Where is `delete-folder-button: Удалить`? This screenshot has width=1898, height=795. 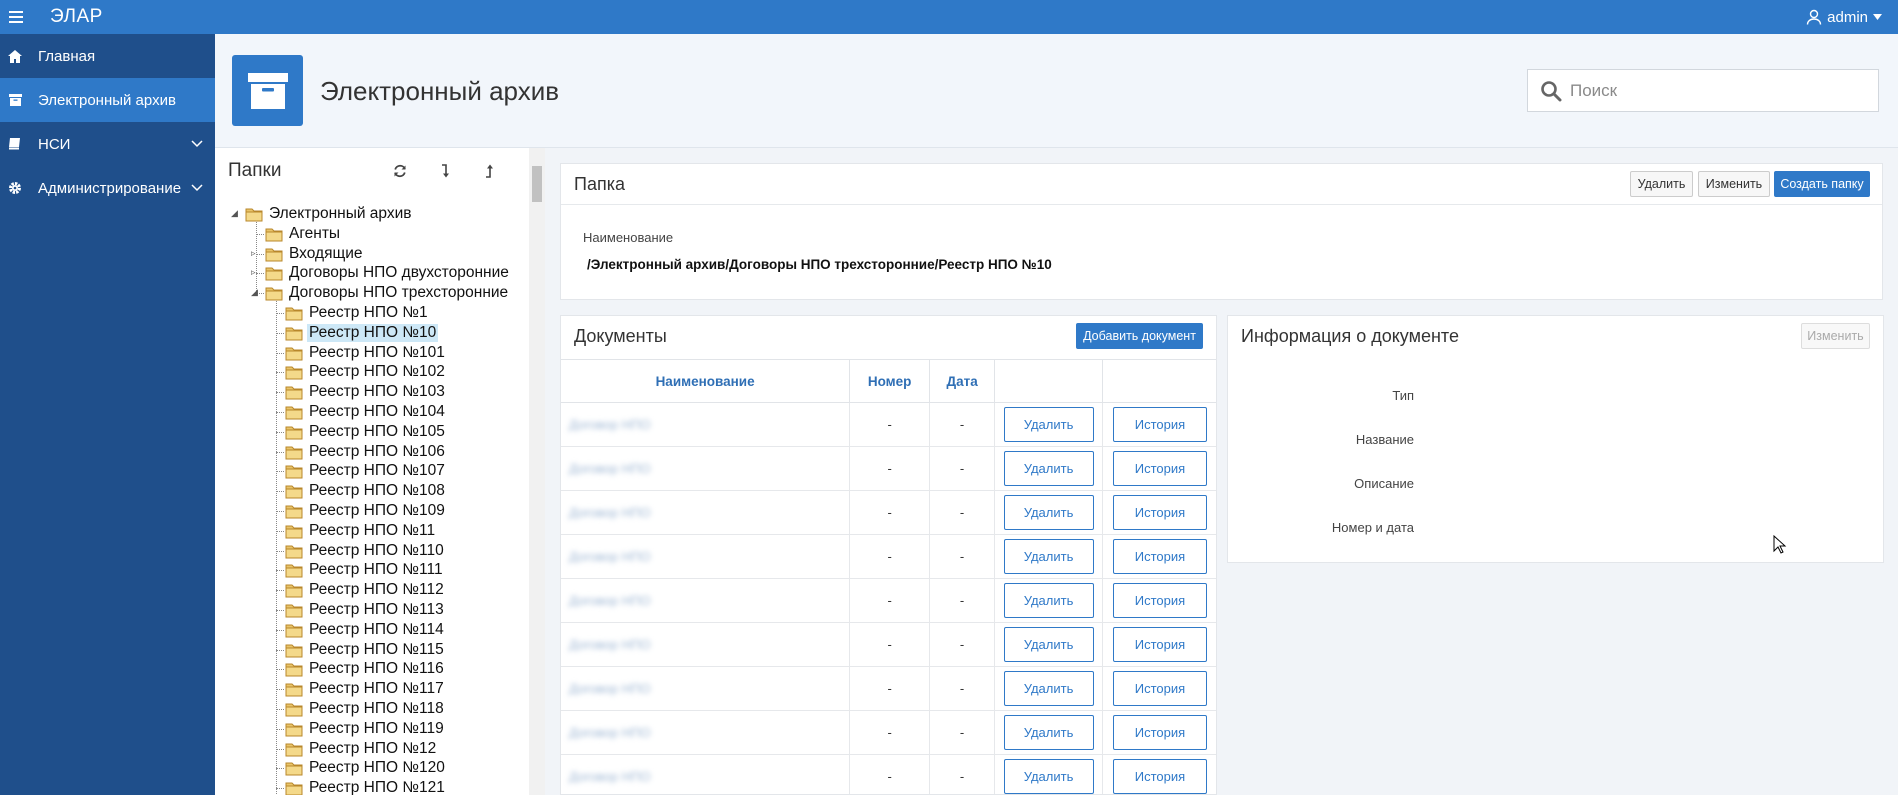 delete-folder-button: Удалить is located at coordinates (1661, 184).